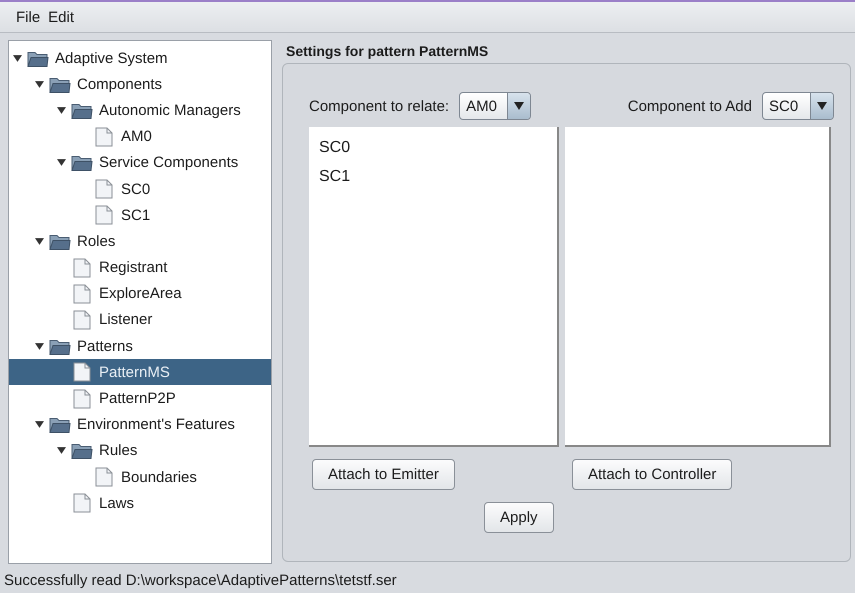 Image resolution: width=855 pixels, height=593 pixels. What do you see at coordinates (140, 137) in the screenshot?
I see `tree-item: AM0` at bounding box center [140, 137].